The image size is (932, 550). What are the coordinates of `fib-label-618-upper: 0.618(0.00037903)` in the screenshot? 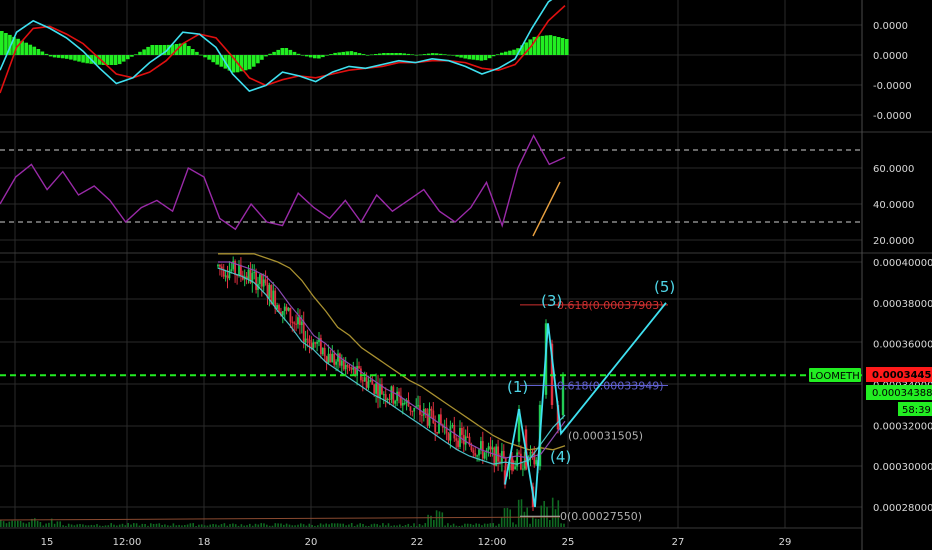 It's located at (610, 305).